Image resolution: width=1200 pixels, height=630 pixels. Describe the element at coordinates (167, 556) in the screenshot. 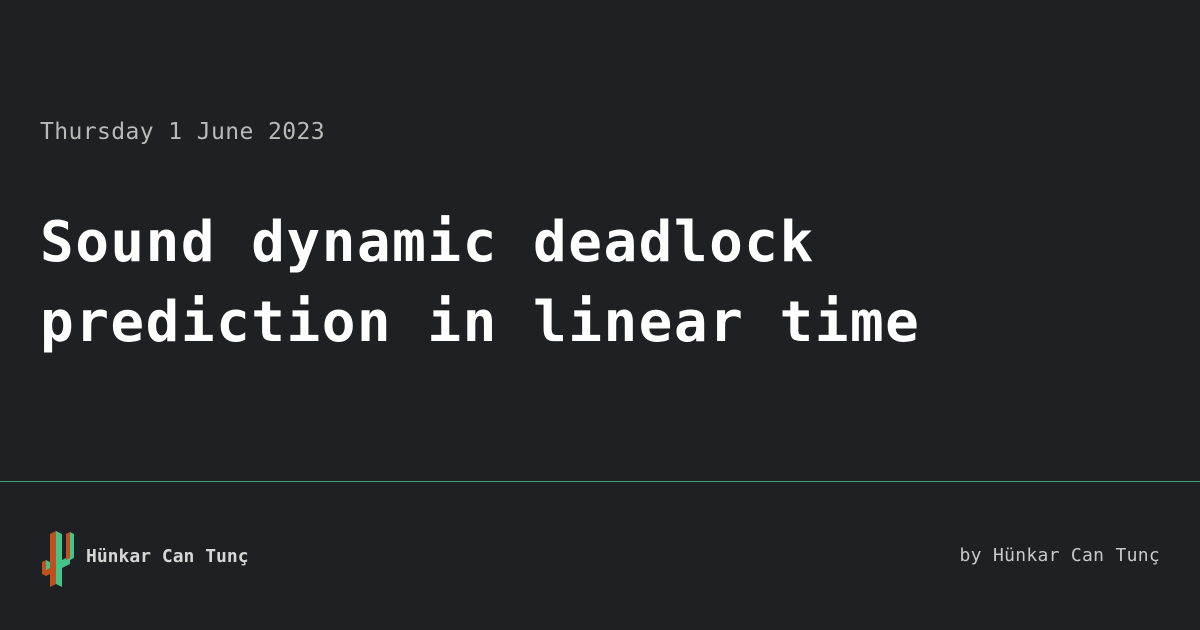

I see `author-name: Hünkar Can Tunç` at that location.